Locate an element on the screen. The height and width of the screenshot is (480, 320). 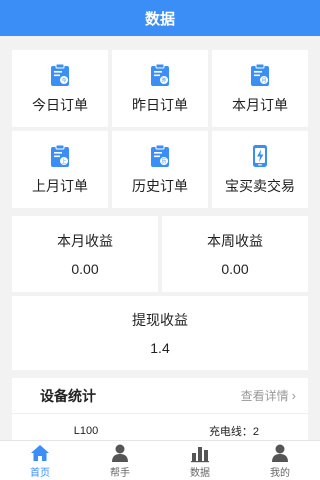
tile-trade: 宝买卖交易 is located at coordinates (260, 169).